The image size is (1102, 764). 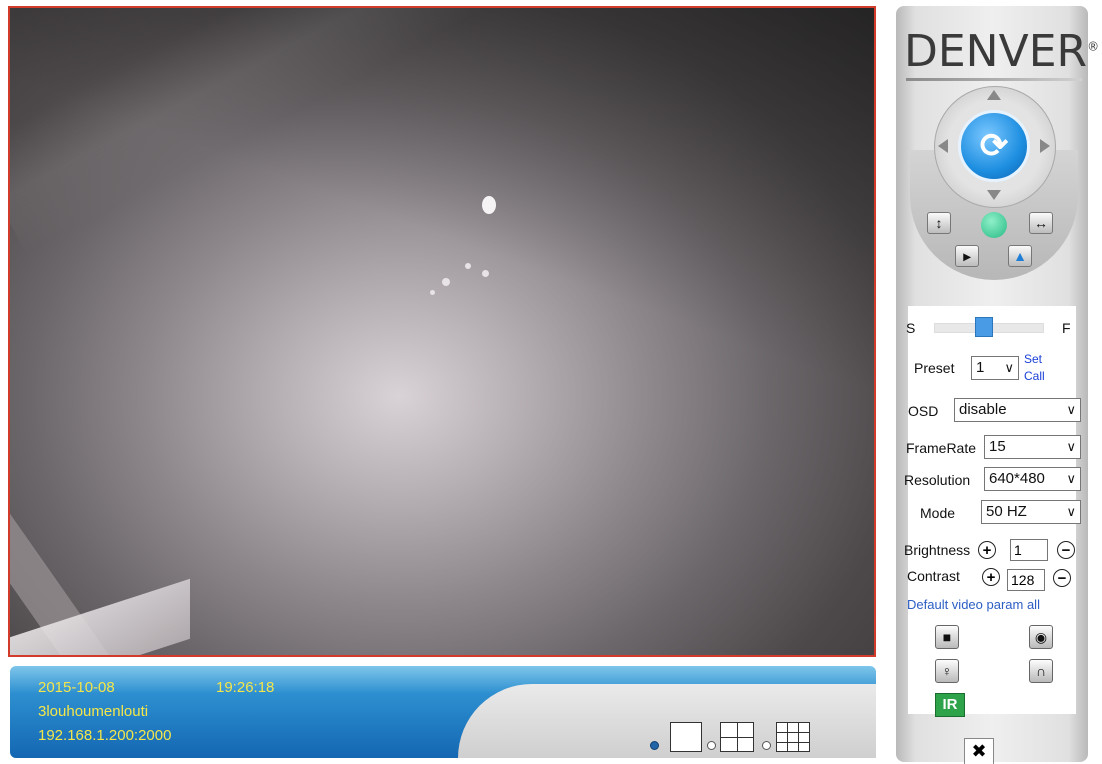 I want to click on logo-text: DENVER, so click(x=996, y=51).